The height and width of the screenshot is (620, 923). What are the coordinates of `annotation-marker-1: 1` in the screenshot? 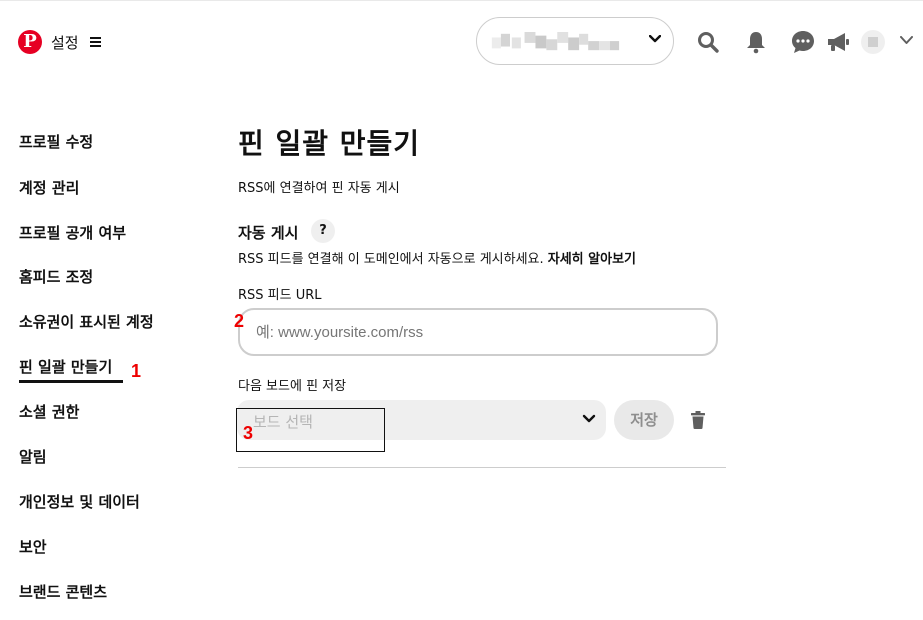 It's located at (136, 371).